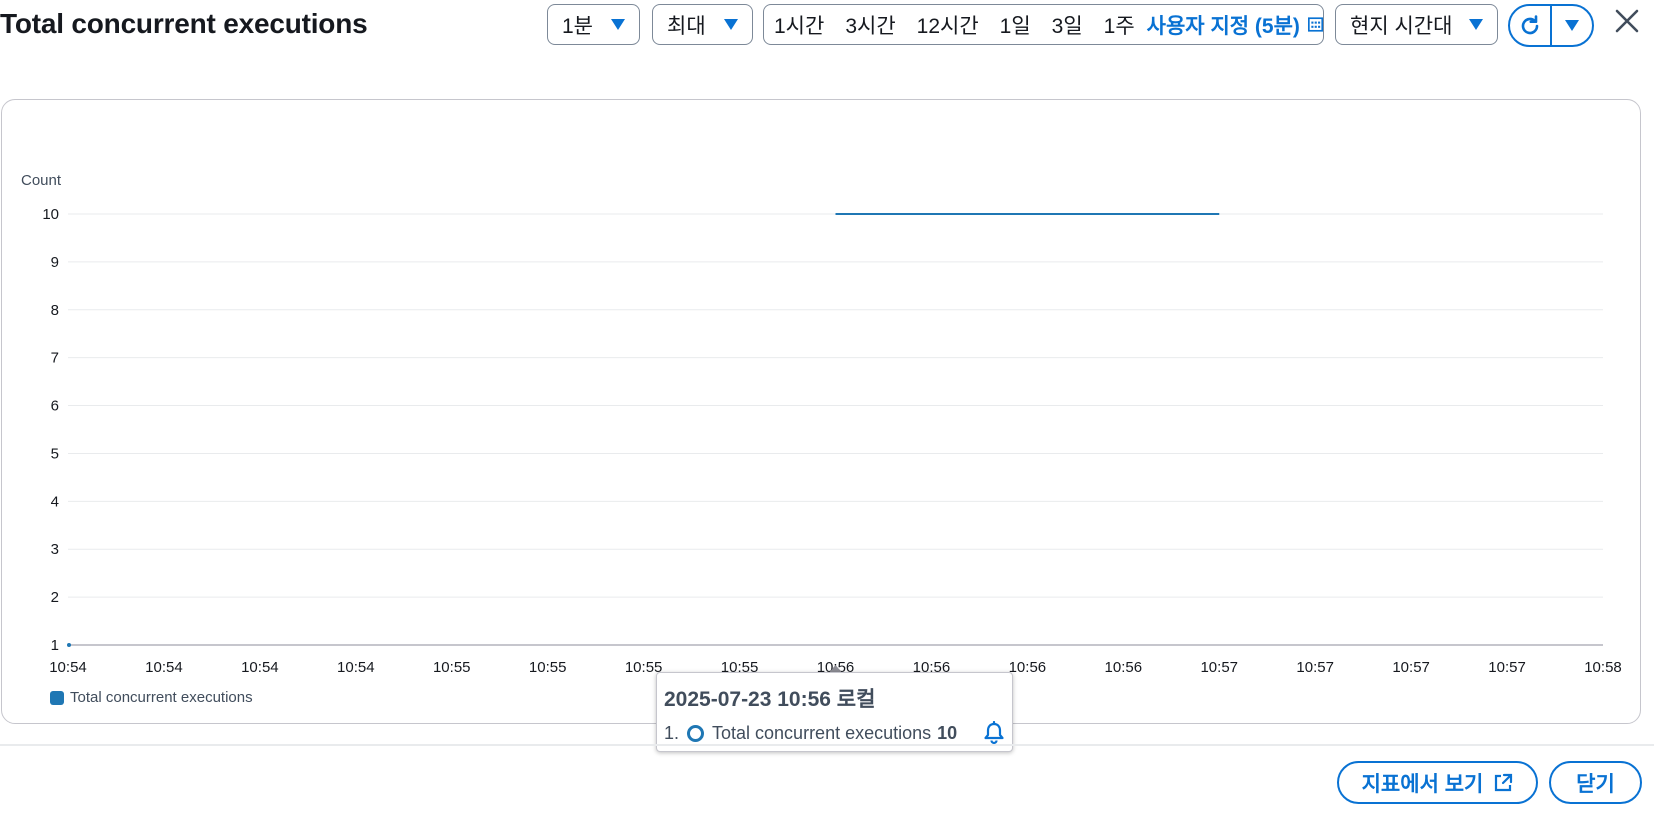  What do you see at coordinates (827, 745) in the screenshot?
I see `footer-divider` at bounding box center [827, 745].